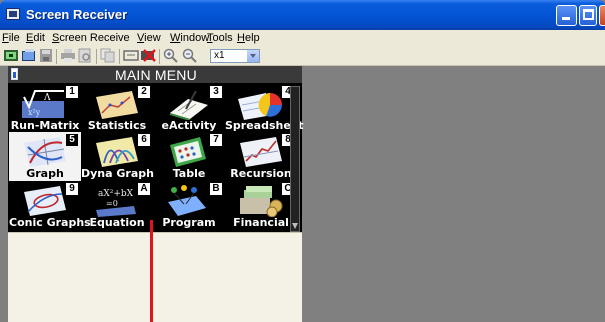  I want to click on menu-tile-eactivity: 3 eActivity, so click(189, 108).